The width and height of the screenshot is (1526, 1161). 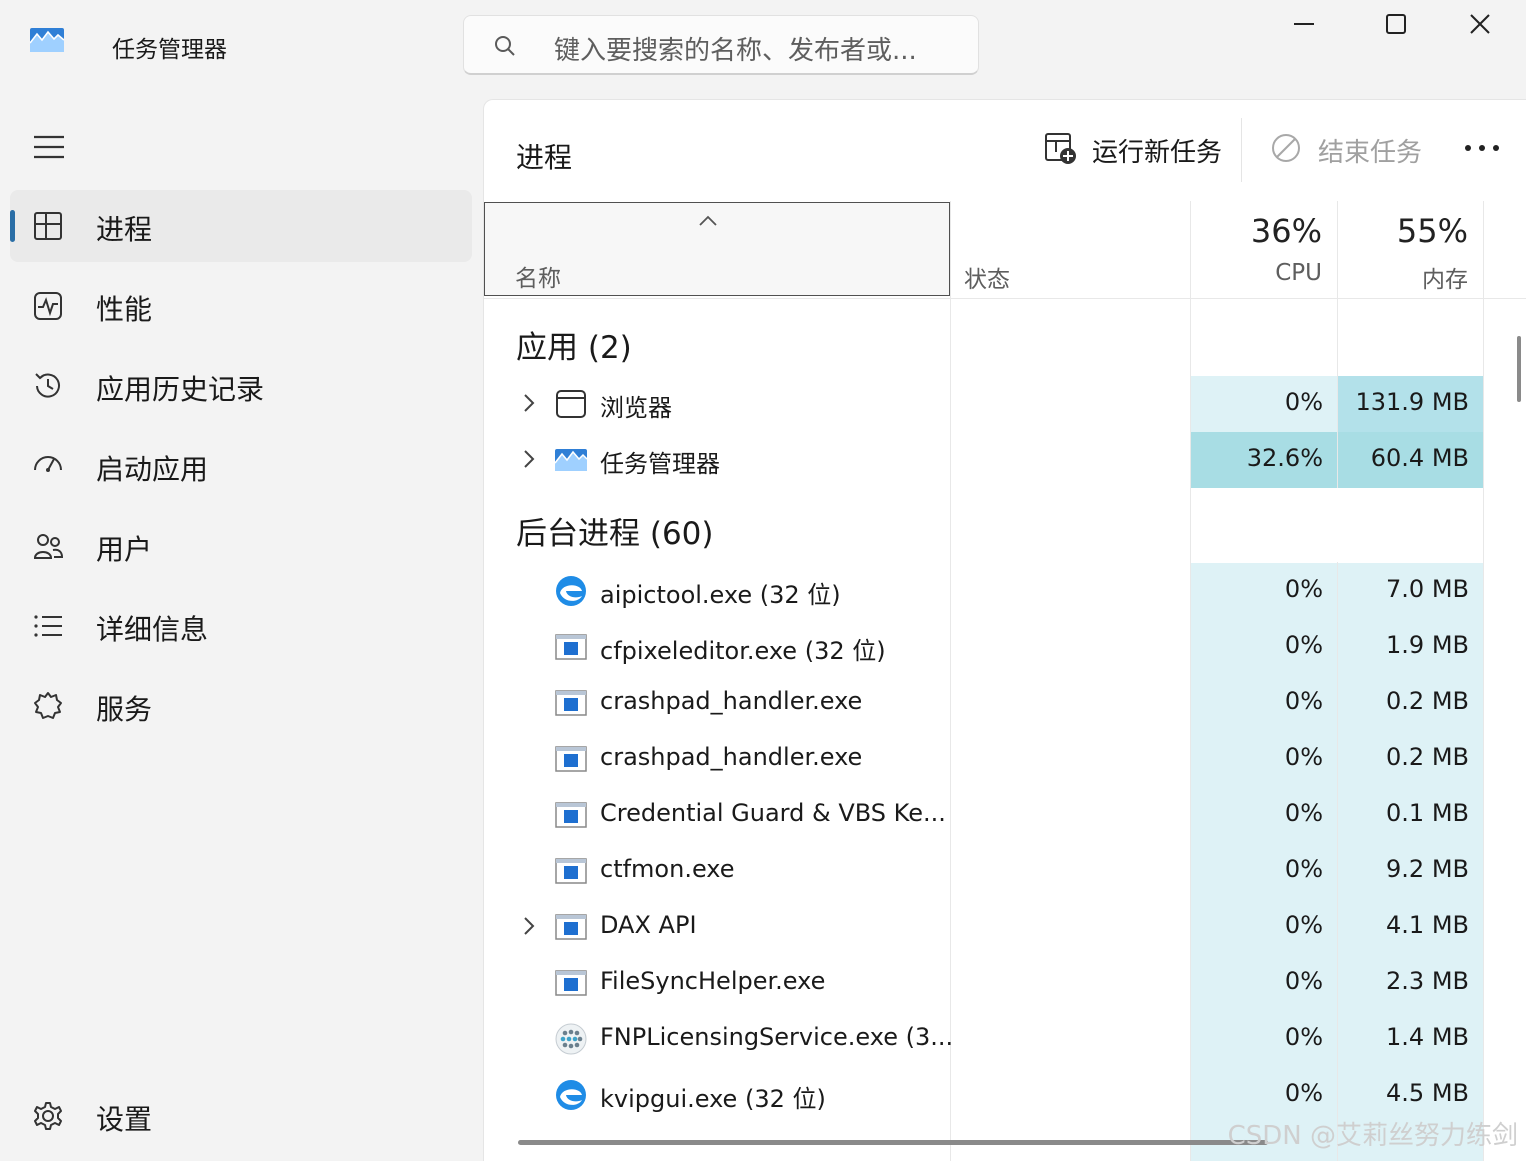 What do you see at coordinates (48, 226) in the screenshot?
I see `processes-icon` at bounding box center [48, 226].